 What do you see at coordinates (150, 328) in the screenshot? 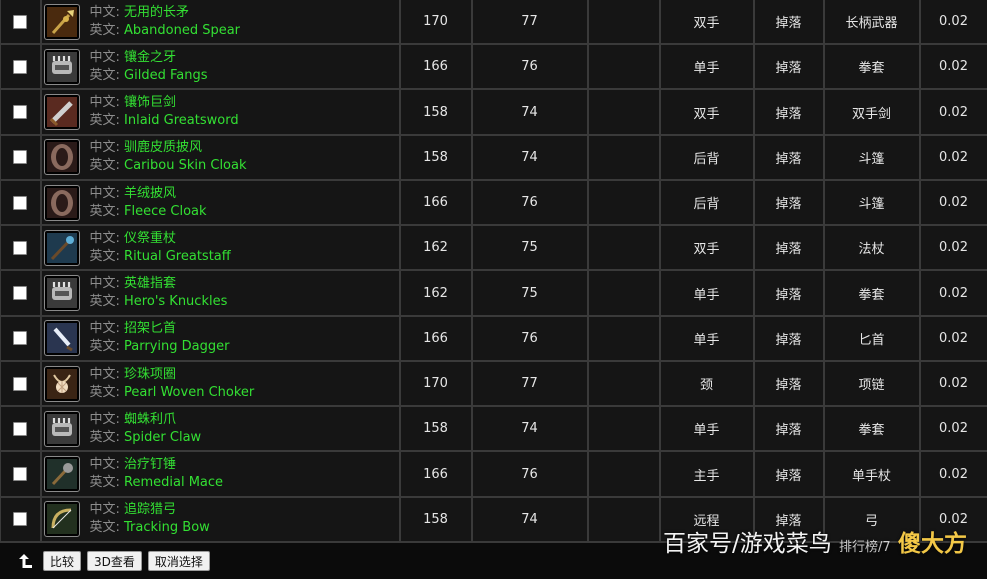
I see `item-name-zh-link: 招架匕首` at bounding box center [150, 328].